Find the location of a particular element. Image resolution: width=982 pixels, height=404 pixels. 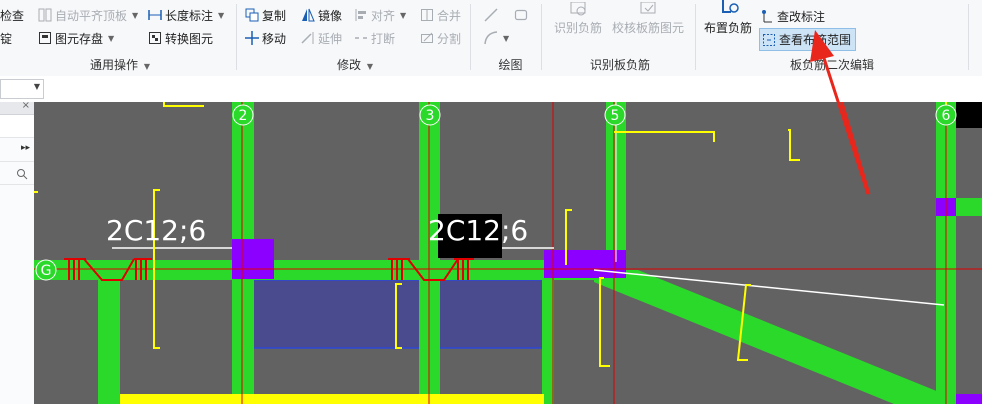

convert-icon is located at coordinates (155, 38).